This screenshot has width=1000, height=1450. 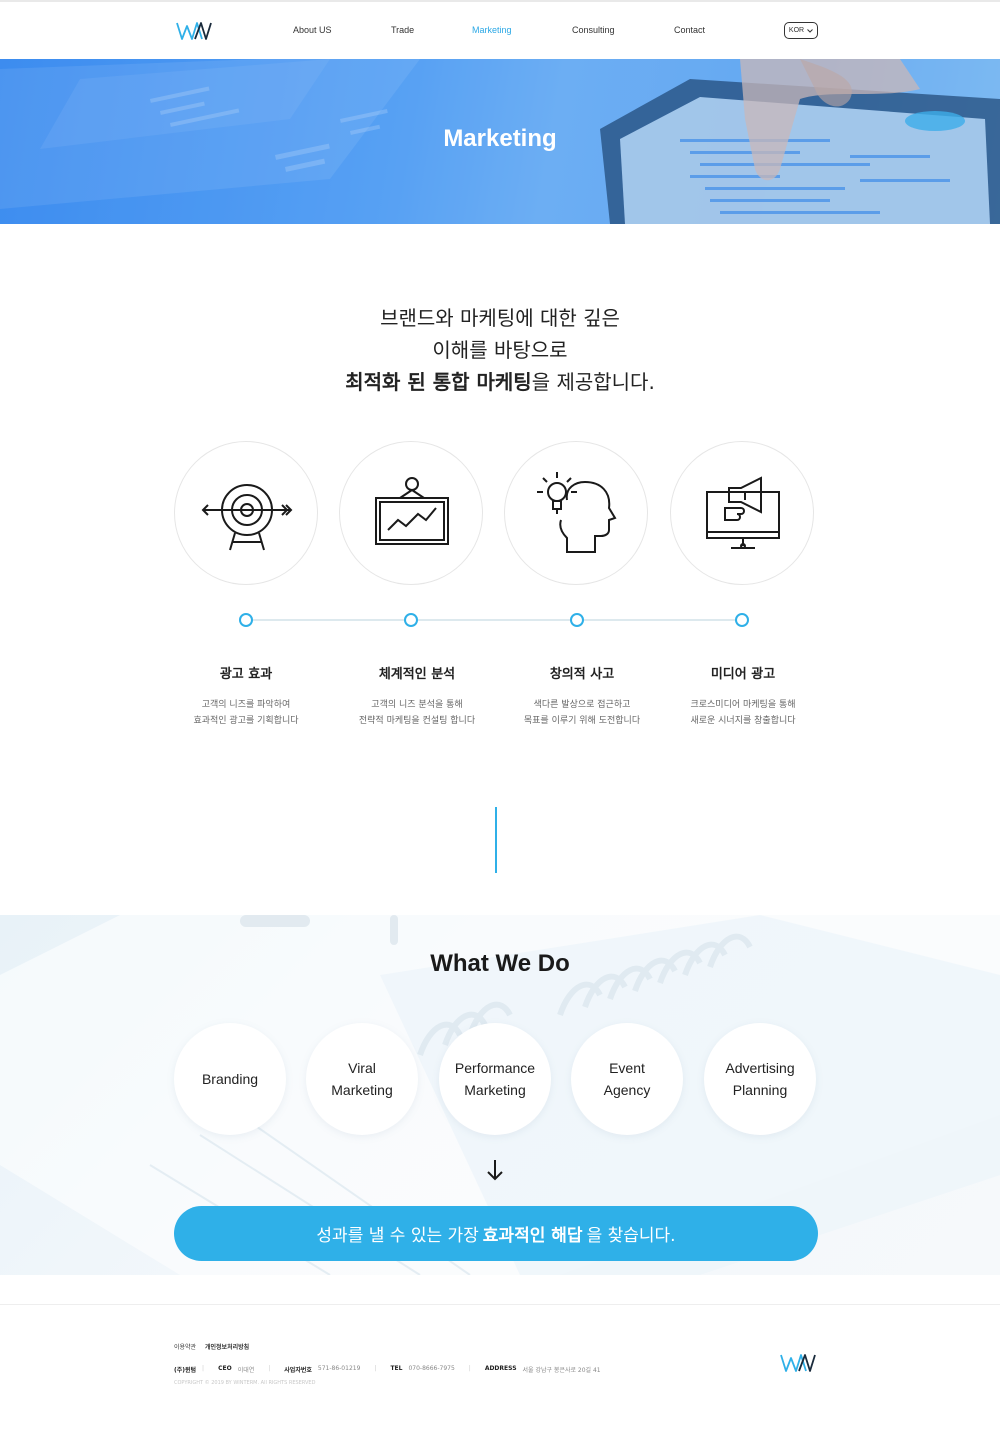 What do you see at coordinates (494, 620) in the screenshot?
I see `feature-timeline` at bounding box center [494, 620].